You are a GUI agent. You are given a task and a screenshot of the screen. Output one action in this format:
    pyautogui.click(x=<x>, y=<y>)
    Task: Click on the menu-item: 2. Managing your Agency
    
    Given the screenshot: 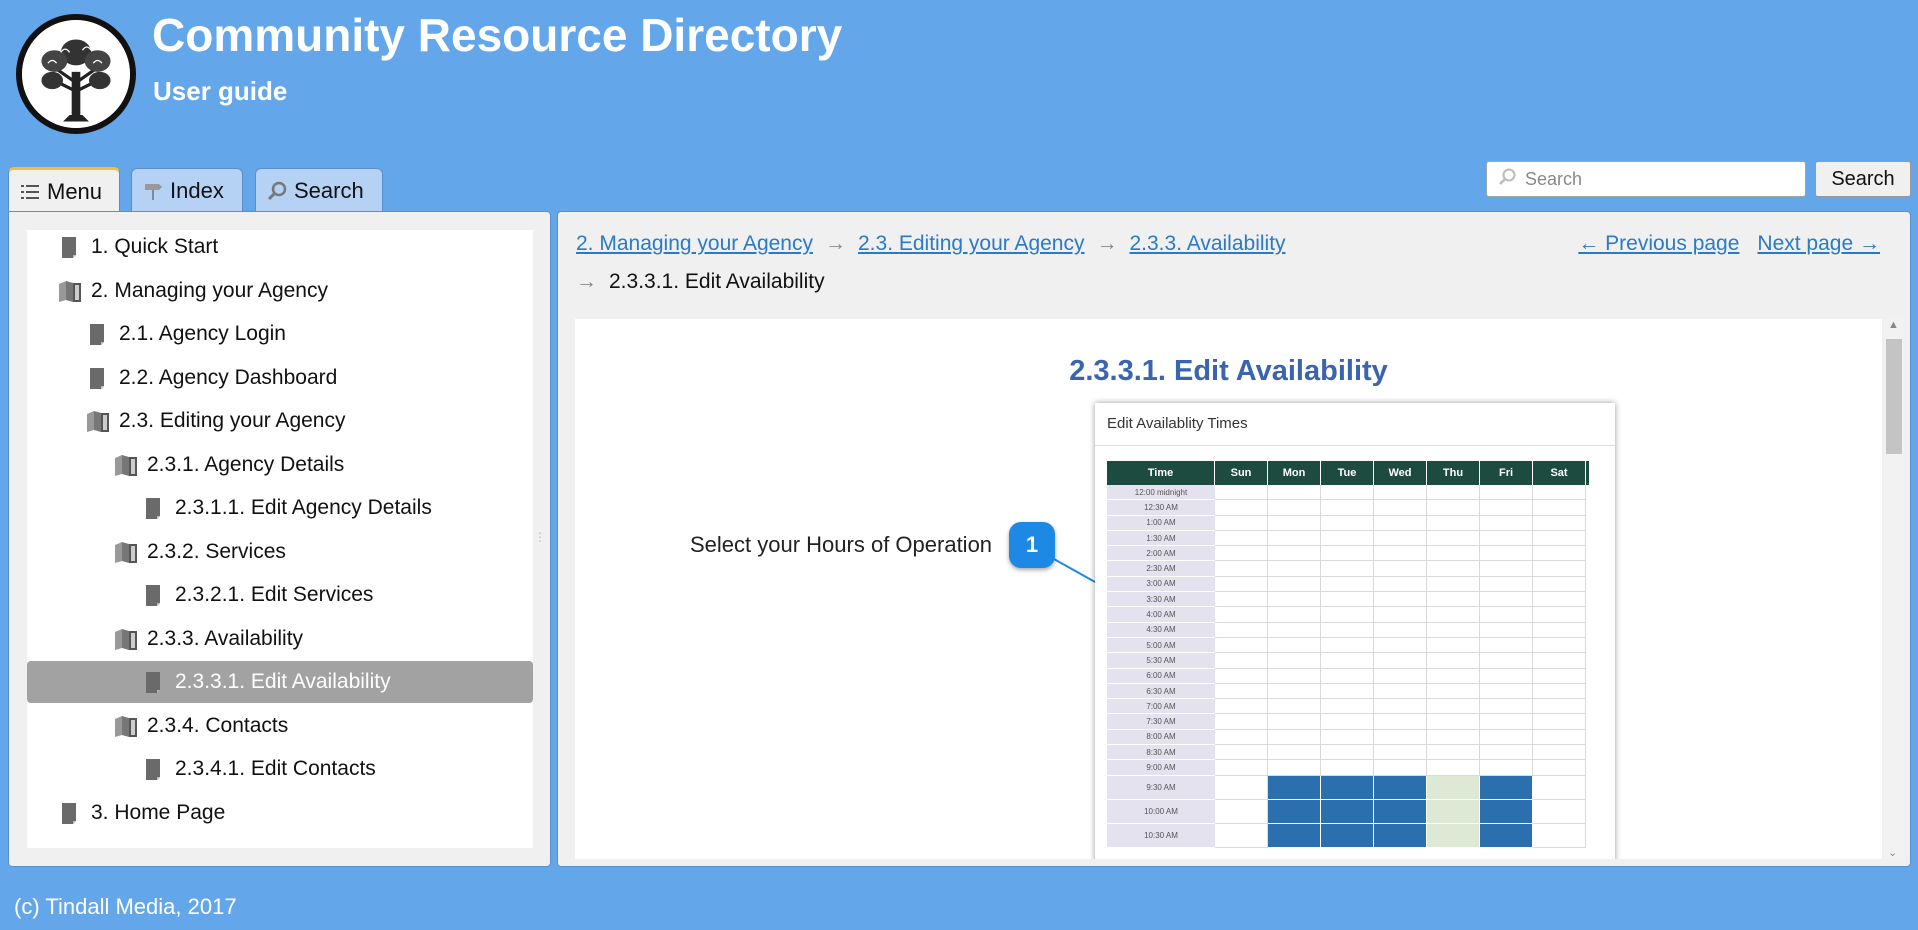 What is the action you would take?
    pyautogui.click(x=280, y=291)
    